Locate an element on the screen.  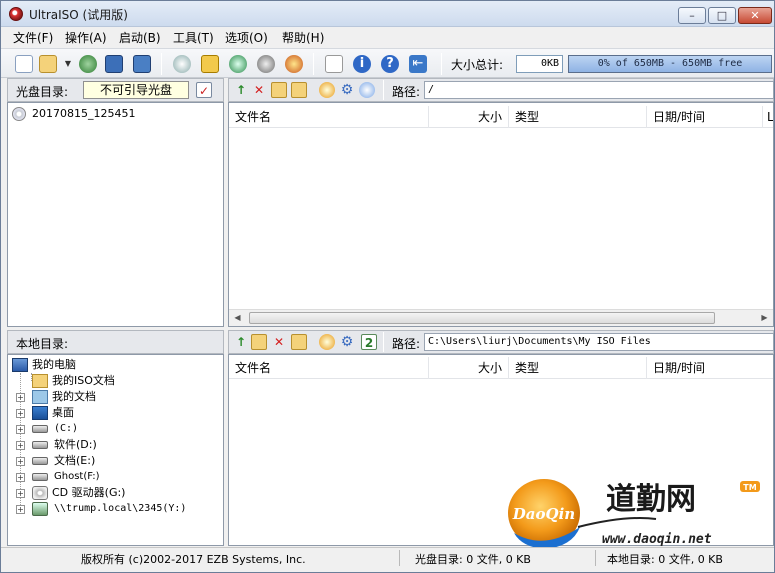
view-icon is located at coordinates (367, 90).